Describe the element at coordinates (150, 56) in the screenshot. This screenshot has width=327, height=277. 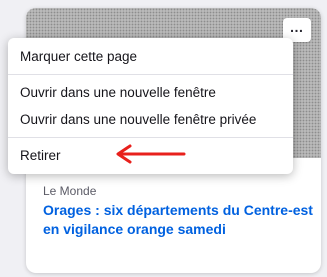
I see `menu-item-bookmark: Marquer cette page` at that location.